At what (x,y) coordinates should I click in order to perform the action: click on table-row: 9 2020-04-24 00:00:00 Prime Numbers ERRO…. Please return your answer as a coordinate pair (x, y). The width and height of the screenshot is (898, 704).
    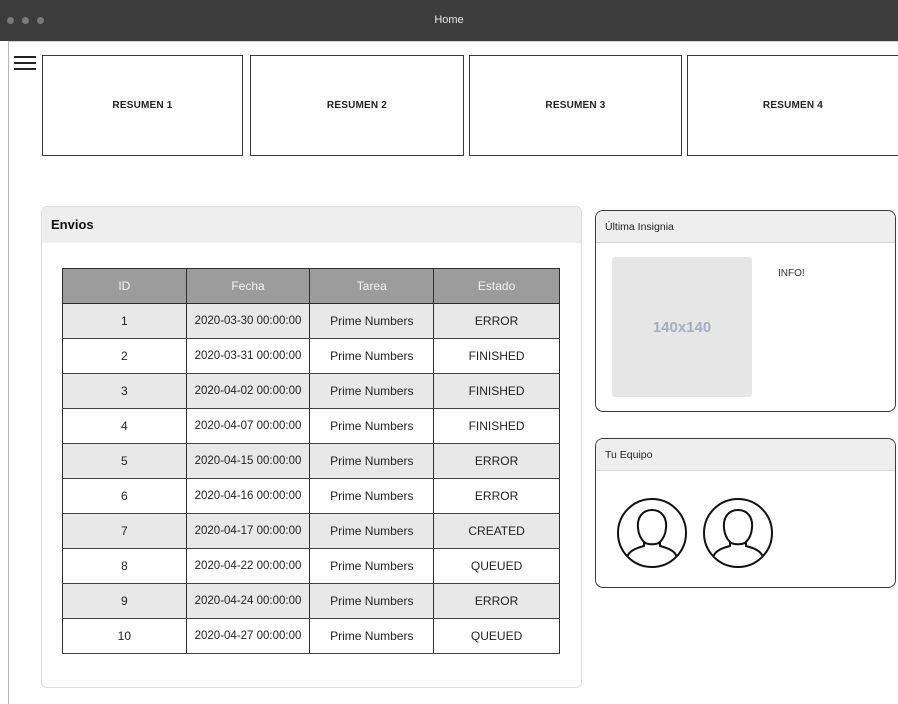
    Looking at the image, I should click on (311, 601).